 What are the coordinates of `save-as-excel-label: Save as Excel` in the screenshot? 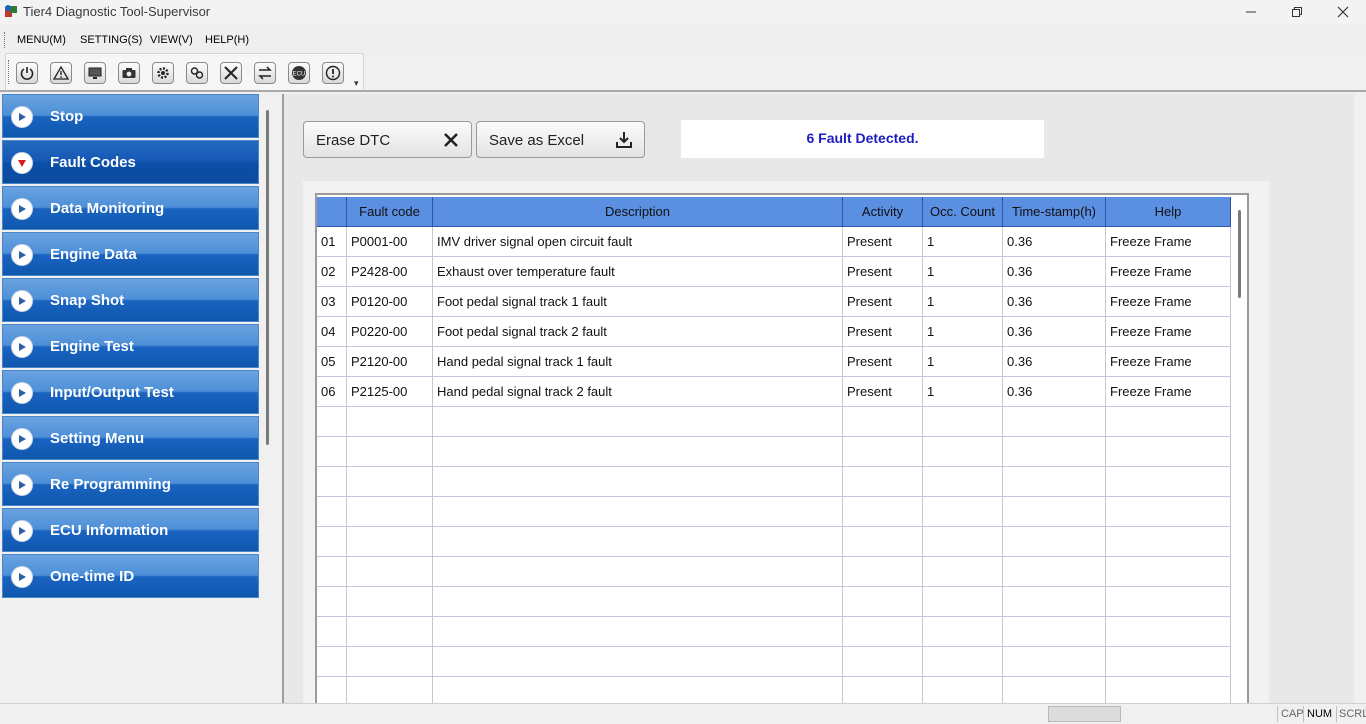 It's located at (537, 140).